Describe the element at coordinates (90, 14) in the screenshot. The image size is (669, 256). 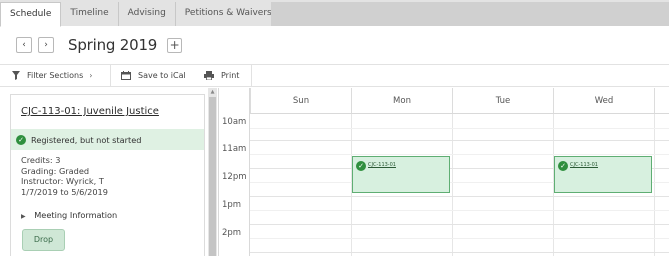
I see `tab-timeline: Timeline` at that location.